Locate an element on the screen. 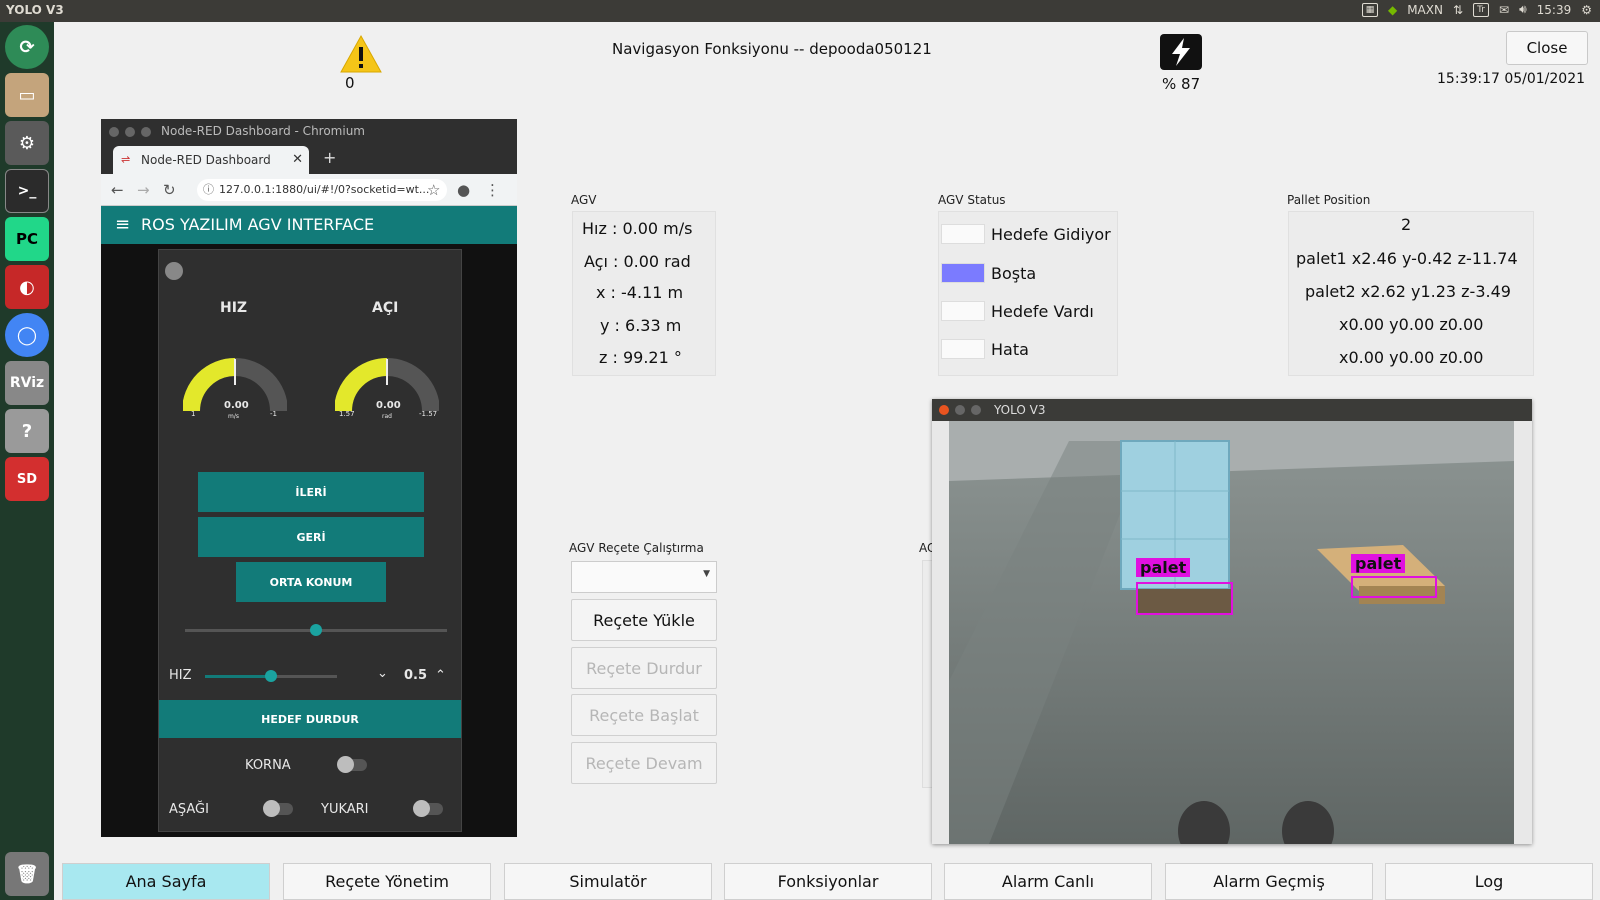  detection-label-2: palet is located at coordinates (1378, 563).